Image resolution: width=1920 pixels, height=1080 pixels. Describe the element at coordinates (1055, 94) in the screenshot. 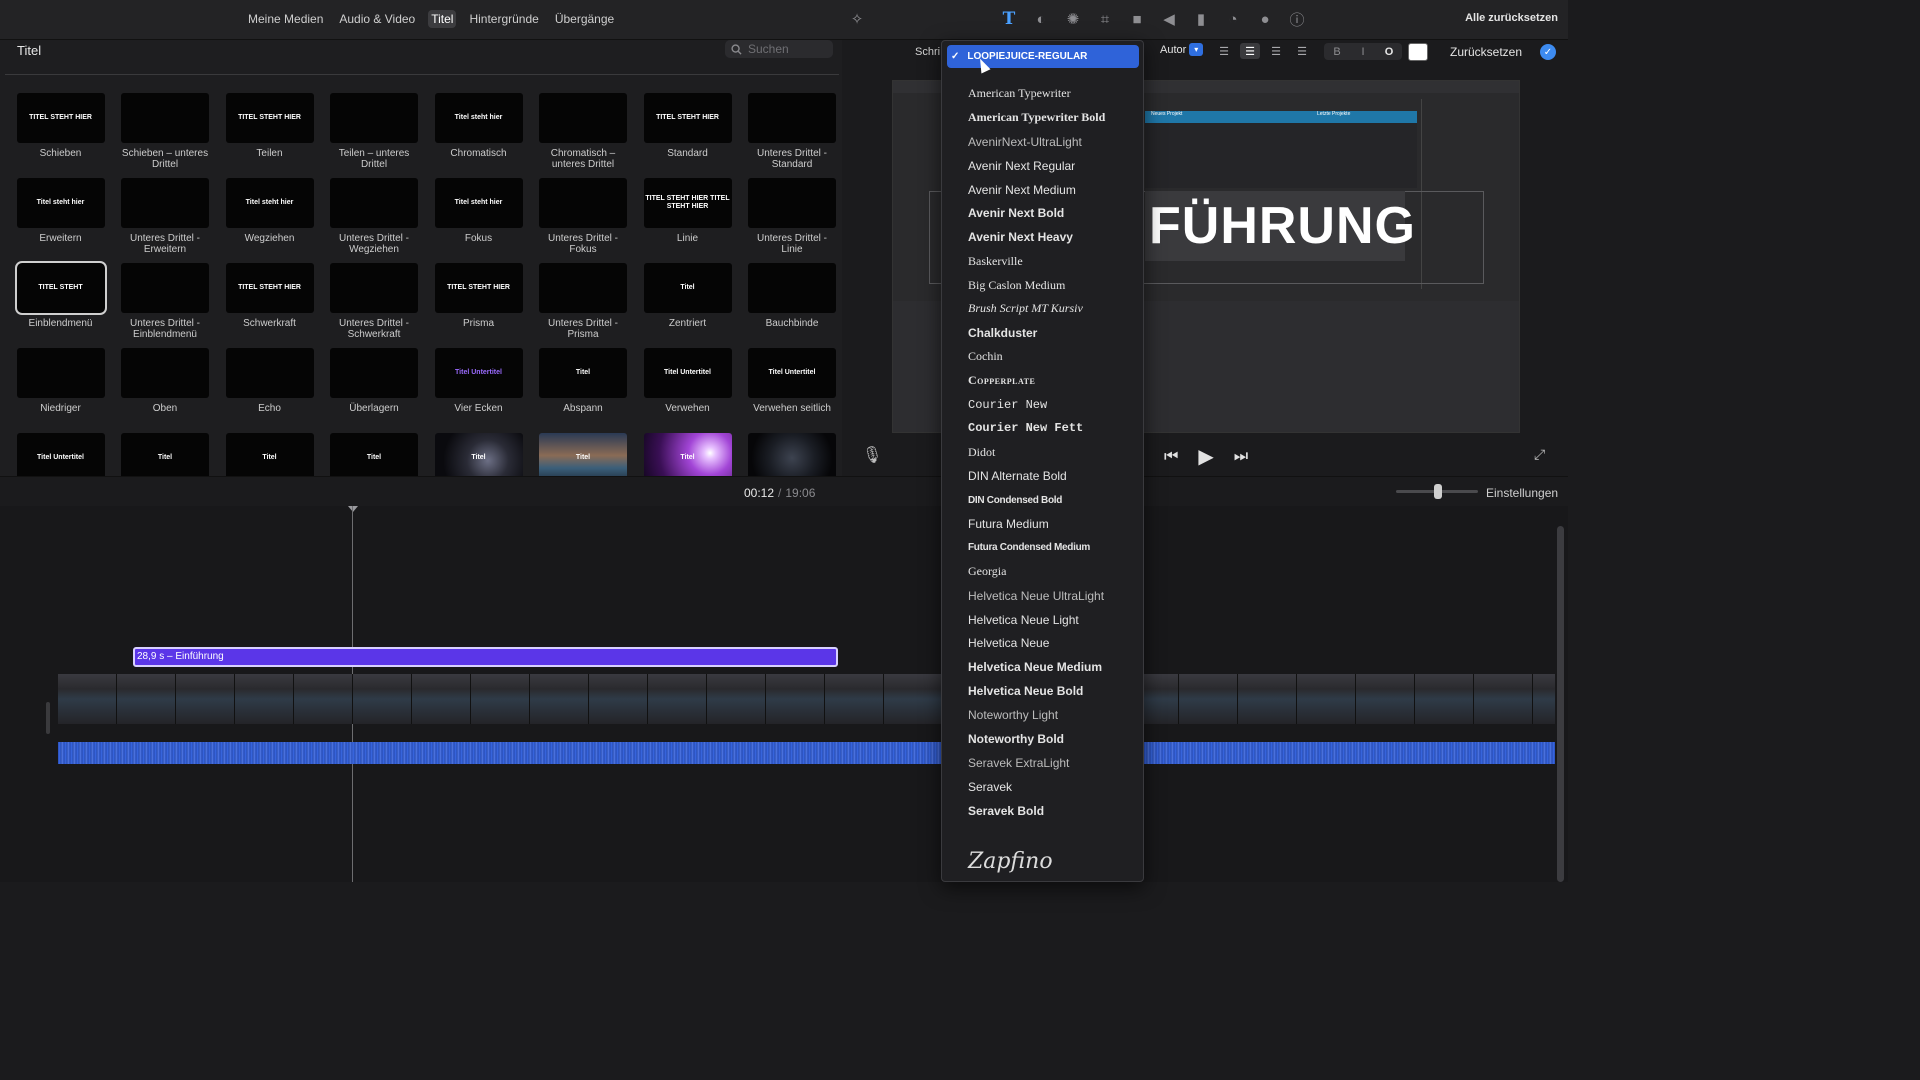

I see `font-menu-item: American Typewriter` at that location.